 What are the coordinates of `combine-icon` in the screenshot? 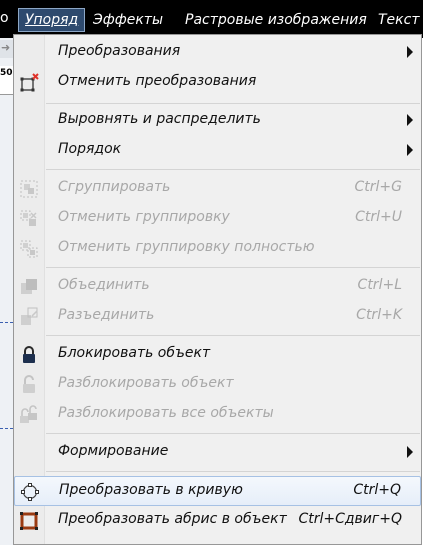 It's located at (29, 286).